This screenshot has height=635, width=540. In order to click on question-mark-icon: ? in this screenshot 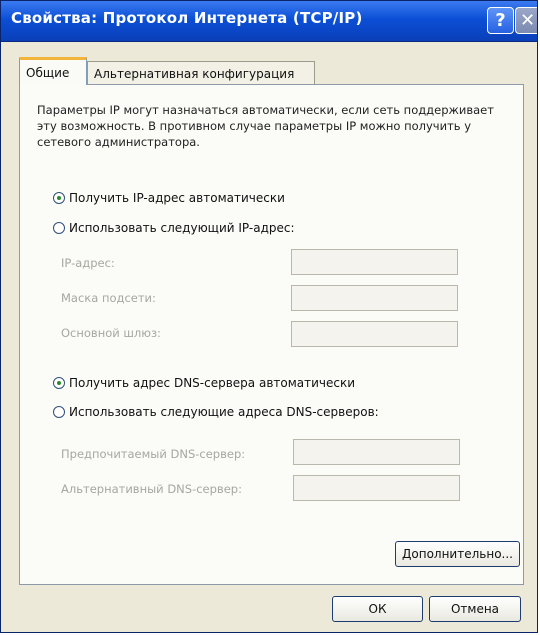, I will do `click(500, 20)`.